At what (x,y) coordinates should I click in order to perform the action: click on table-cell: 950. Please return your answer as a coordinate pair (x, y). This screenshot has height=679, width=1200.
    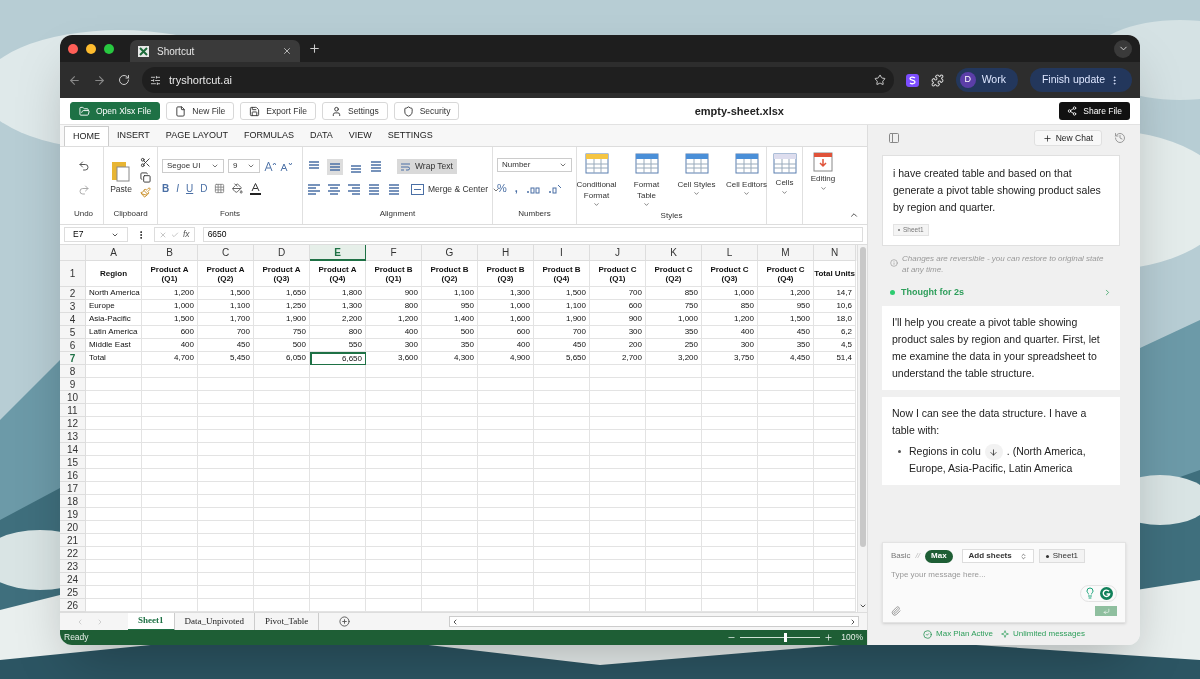
    Looking at the image, I should click on (786, 306).